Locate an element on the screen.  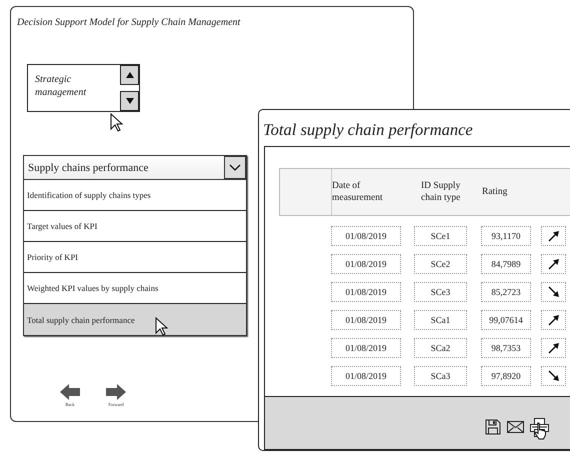
caret-icon is located at coordinates (235, 167).